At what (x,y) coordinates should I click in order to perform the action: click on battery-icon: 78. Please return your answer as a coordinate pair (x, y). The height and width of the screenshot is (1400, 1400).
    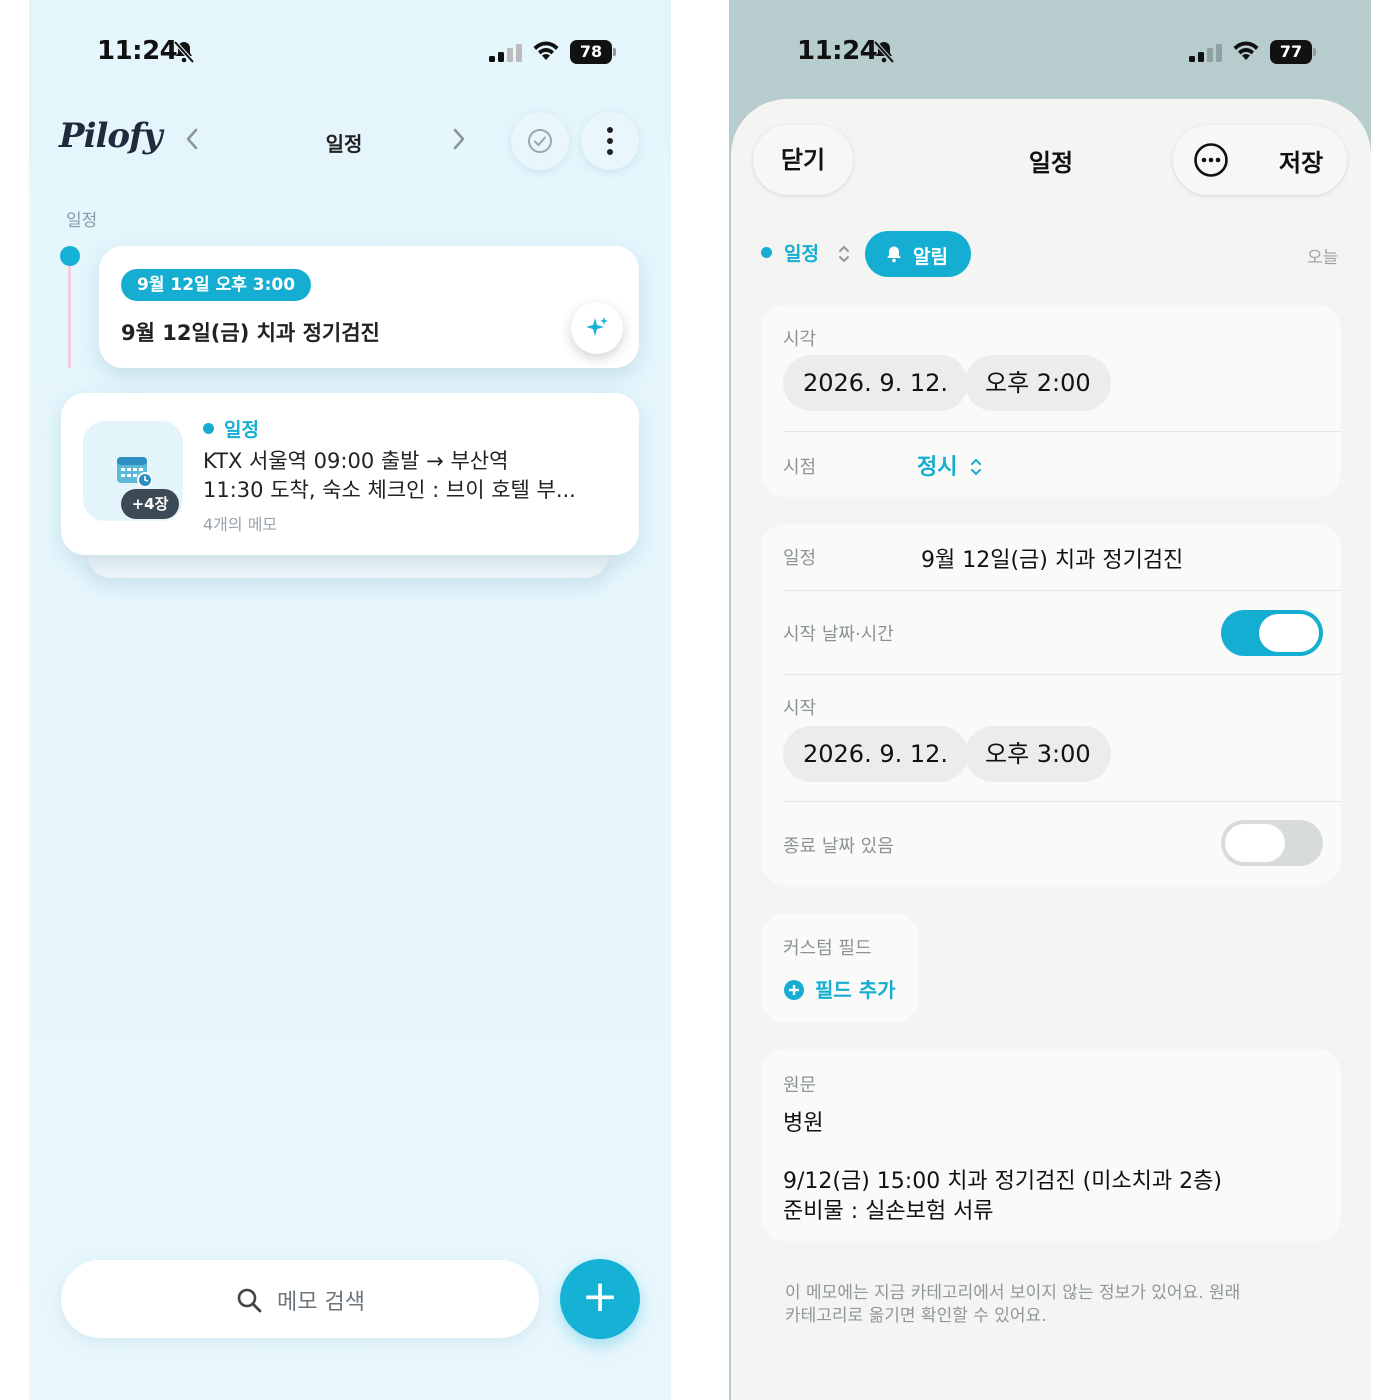
    Looking at the image, I should click on (593, 52).